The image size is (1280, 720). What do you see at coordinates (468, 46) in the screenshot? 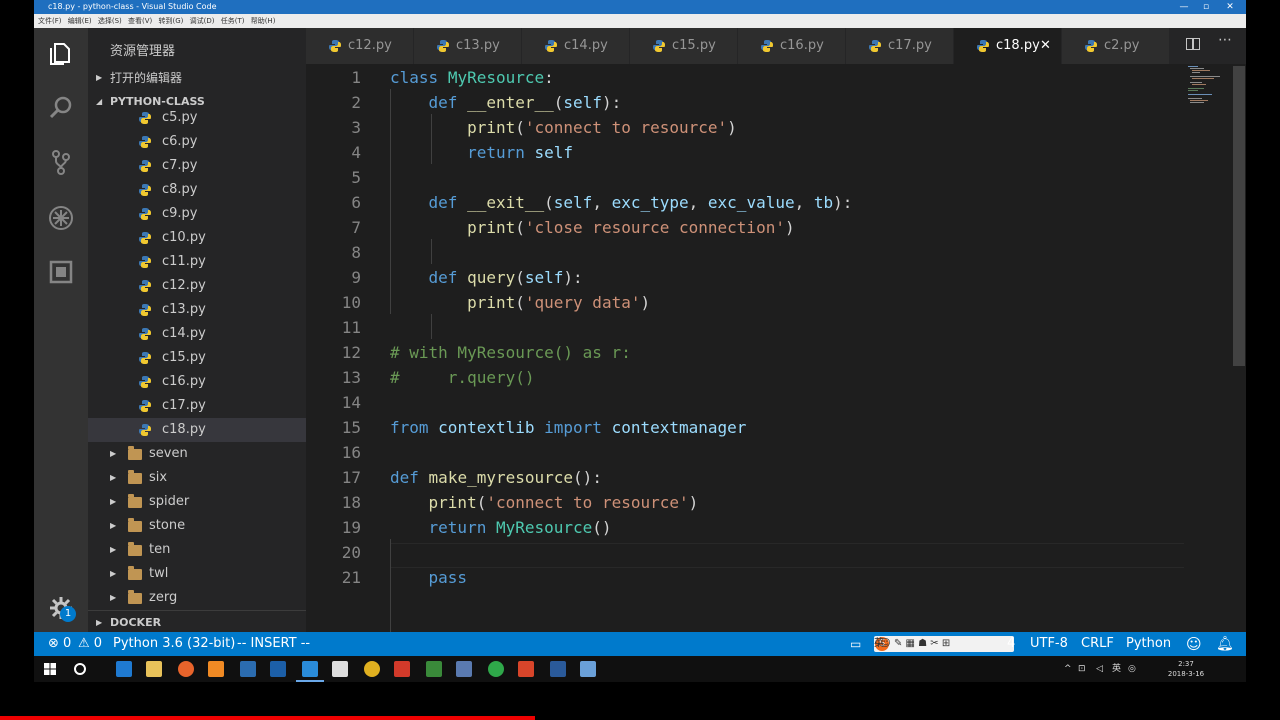
I see `tab-c13-py: c13.py` at bounding box center [468, 46].